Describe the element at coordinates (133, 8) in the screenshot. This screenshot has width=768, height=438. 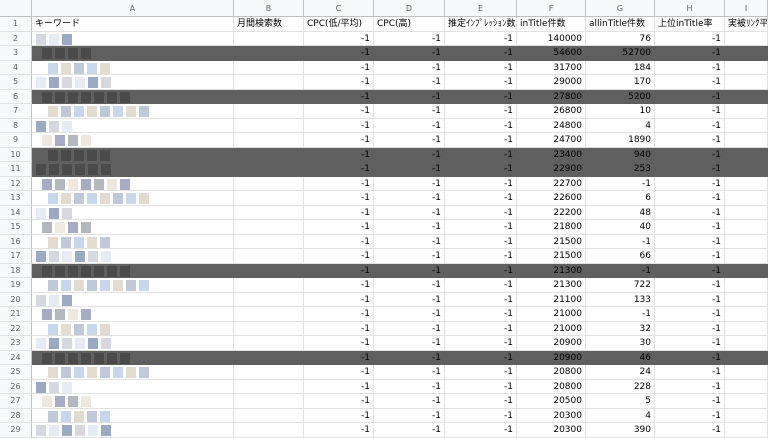
I see `column-header-a: A` at that location.